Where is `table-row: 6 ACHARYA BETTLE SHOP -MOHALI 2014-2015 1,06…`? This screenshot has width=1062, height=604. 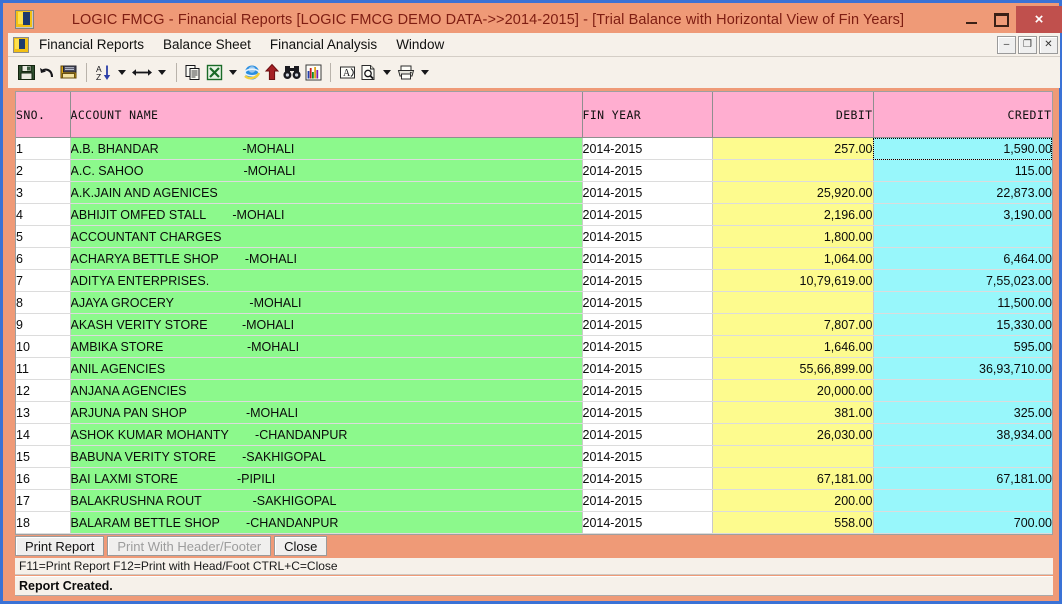
table-row: 6 ACHARYA BETTLE SHOP -MOHALI 2014-2015 1,06… is located at coordinates (534, 258).